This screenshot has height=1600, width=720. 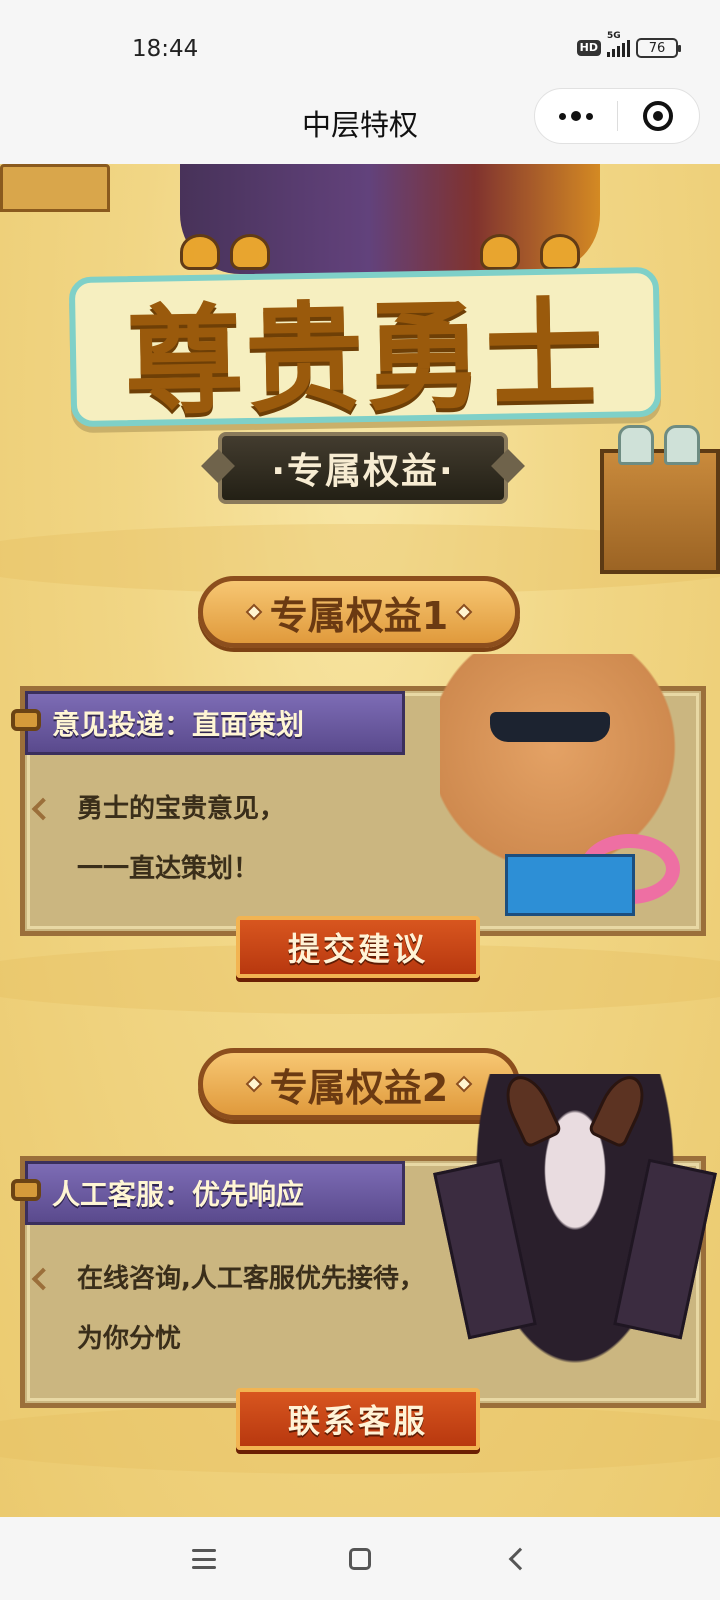 I want to click on target-close-icon, so click(x=659, y=116).